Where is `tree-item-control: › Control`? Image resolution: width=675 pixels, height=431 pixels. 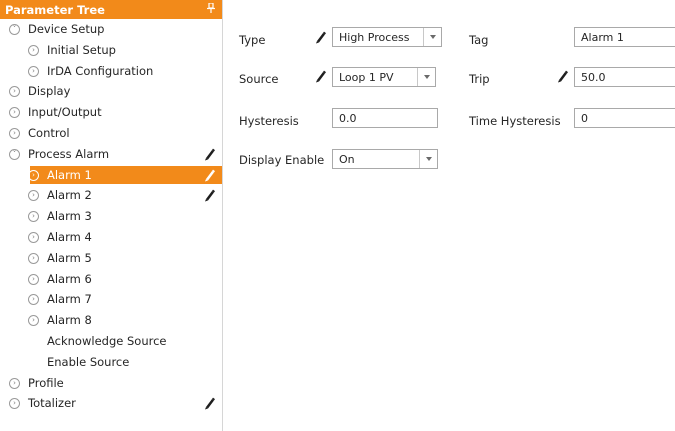
tree-item-control: › Control is located at coordinates (111, 133).